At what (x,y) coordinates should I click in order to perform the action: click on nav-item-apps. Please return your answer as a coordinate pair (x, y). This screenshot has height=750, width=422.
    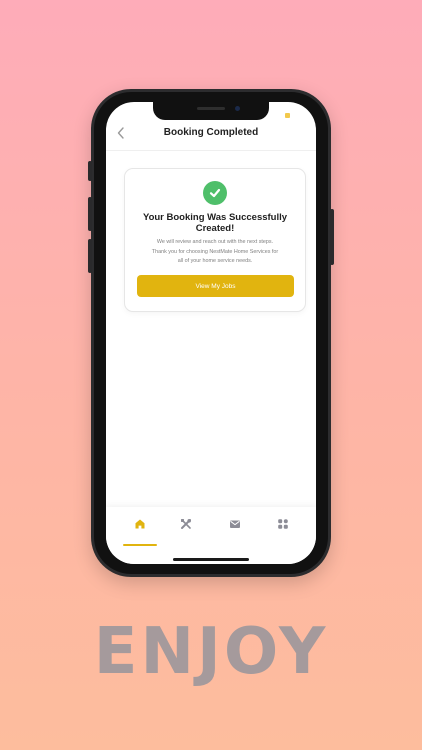
    Looking at the image, I should click on (283, 526).